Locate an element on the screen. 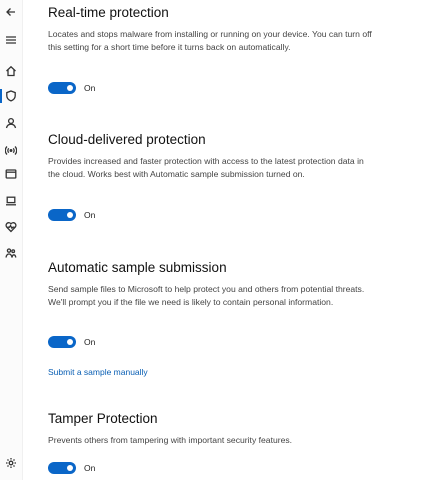  section-title: Automatic sample submission is located at coordinates (137, 267).